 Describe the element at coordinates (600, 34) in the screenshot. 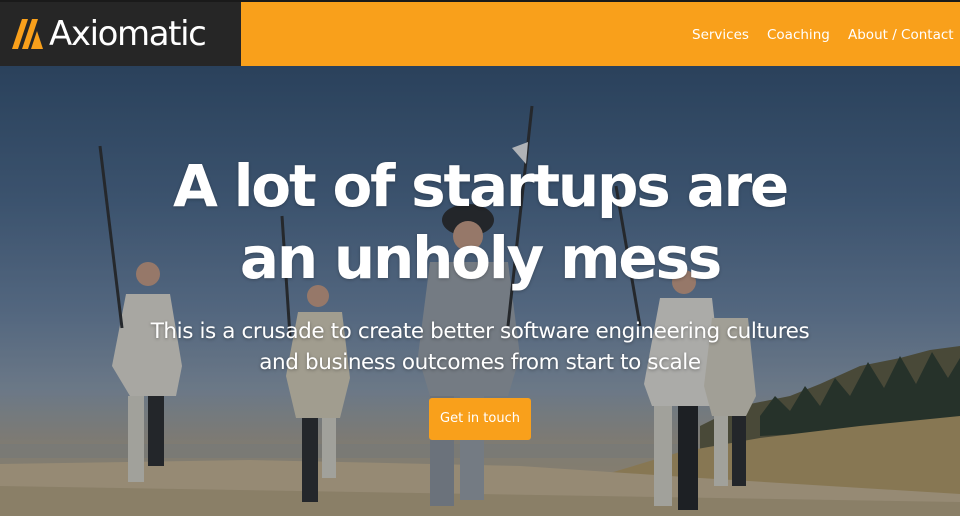

I see `main-nav: Services Coaching About / Contact` at that location.